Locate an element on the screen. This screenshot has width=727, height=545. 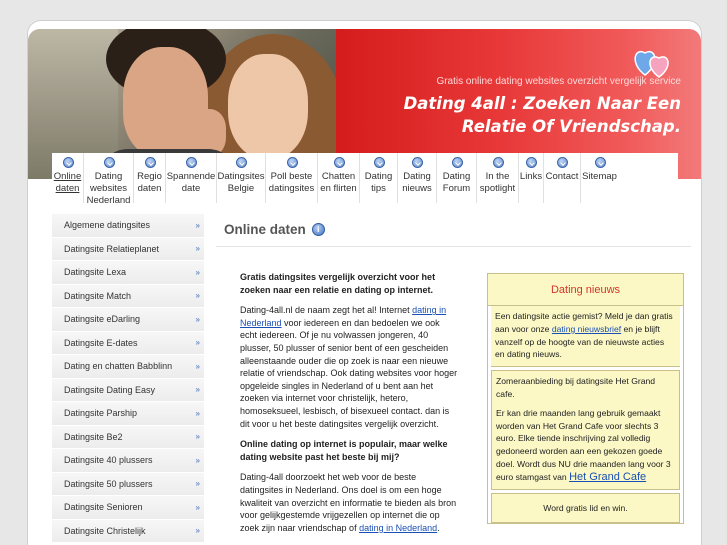
nav-item-label: Dating websites Nederland is located at coordinates (108, 188).